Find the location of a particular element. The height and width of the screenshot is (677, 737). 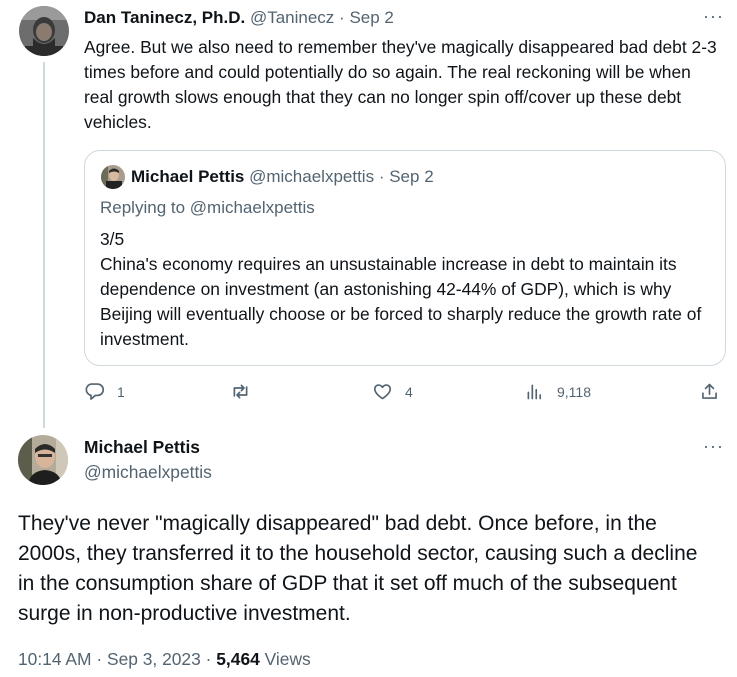

views-button: 9,118 is located at coordinates (557, 391).